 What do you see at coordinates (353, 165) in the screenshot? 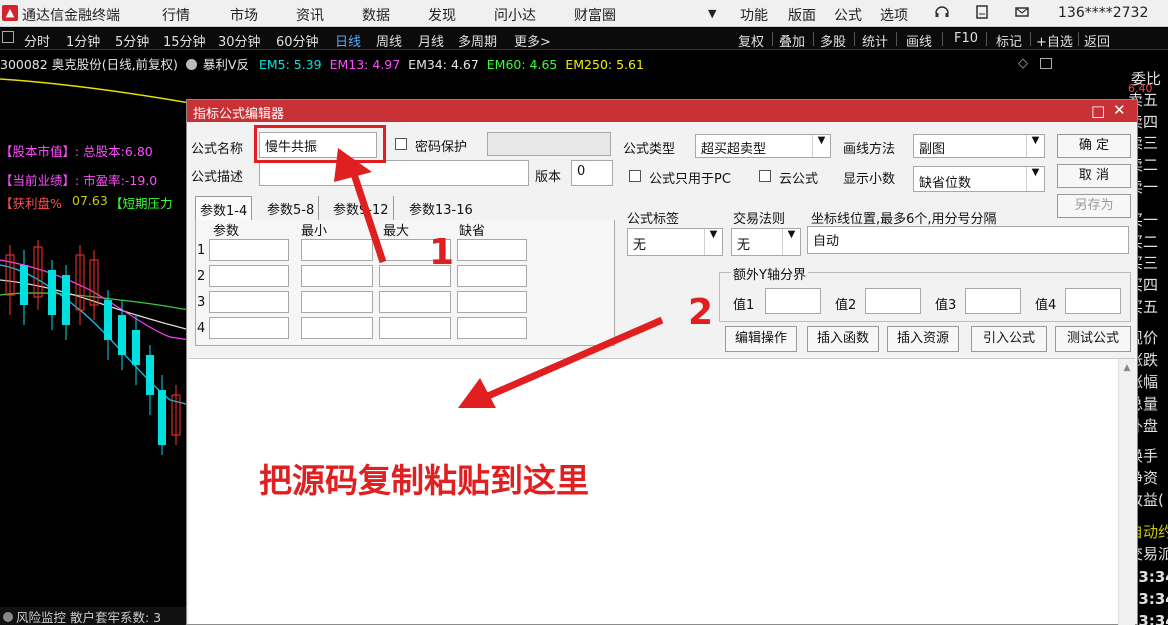
I see `annotation-arrow-1-icon` at bounding box center [353, 165].